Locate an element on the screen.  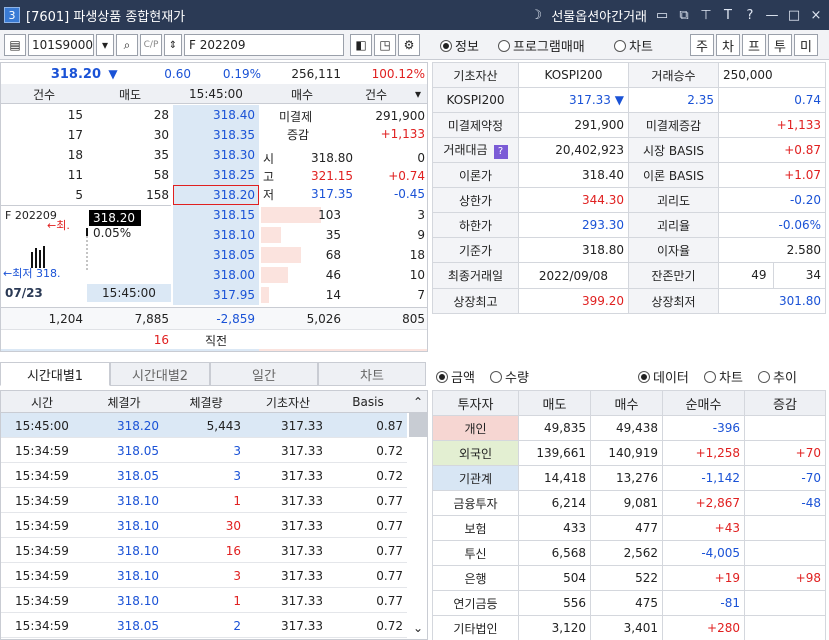
investor-row: 은행 504 522 +19 +98 is located at coordinates (629, 578).